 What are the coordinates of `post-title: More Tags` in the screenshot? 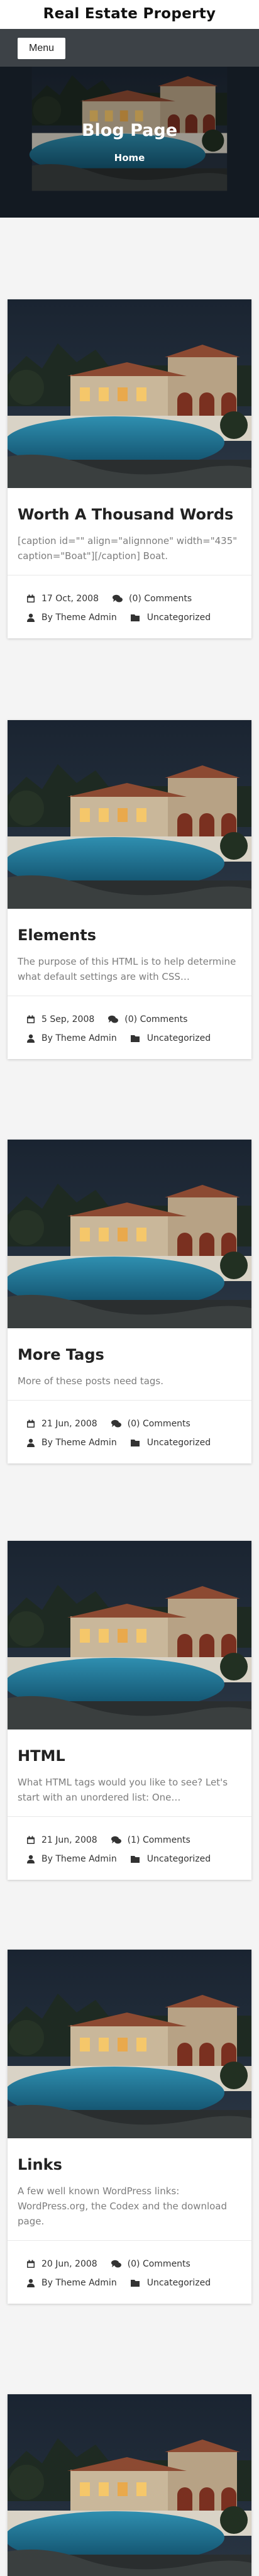 It's located at (129, 1354).